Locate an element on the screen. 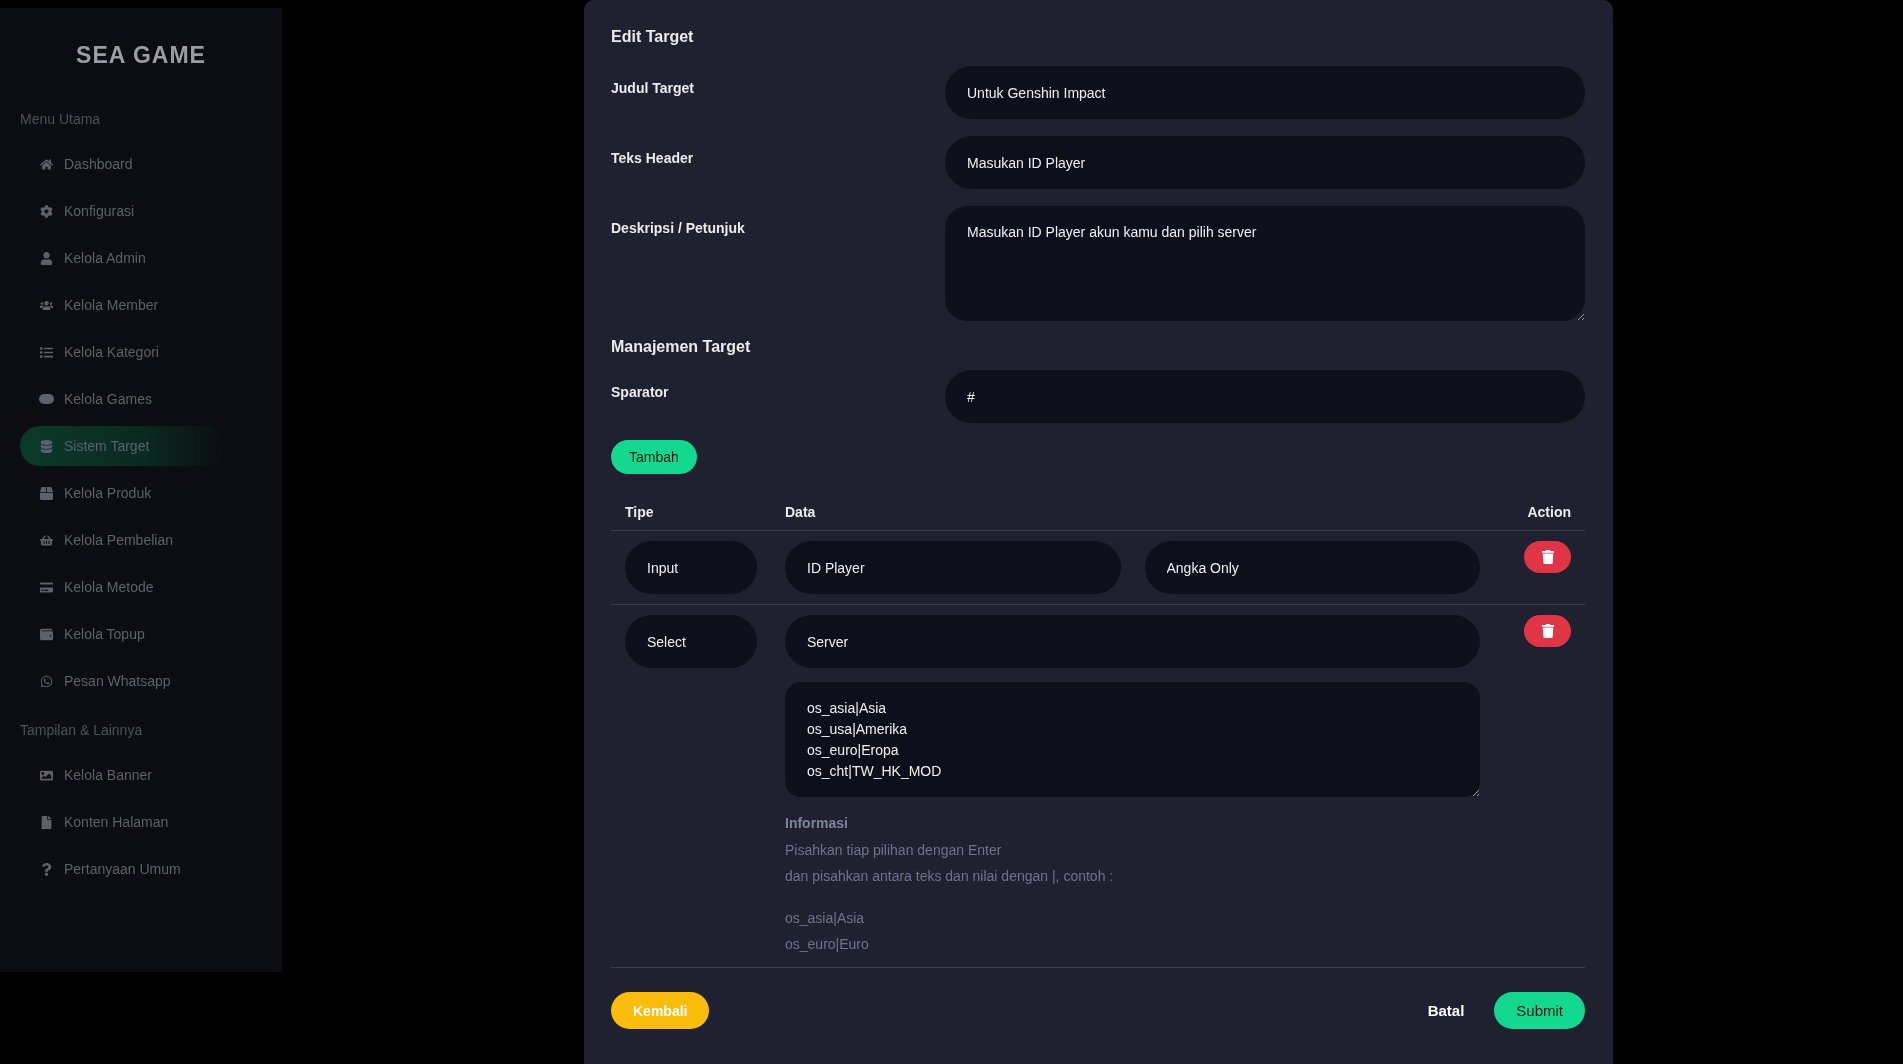 The image size is (1903, 1064). sidebar-item: Kelola Metode is located at coordinates (122, 587).